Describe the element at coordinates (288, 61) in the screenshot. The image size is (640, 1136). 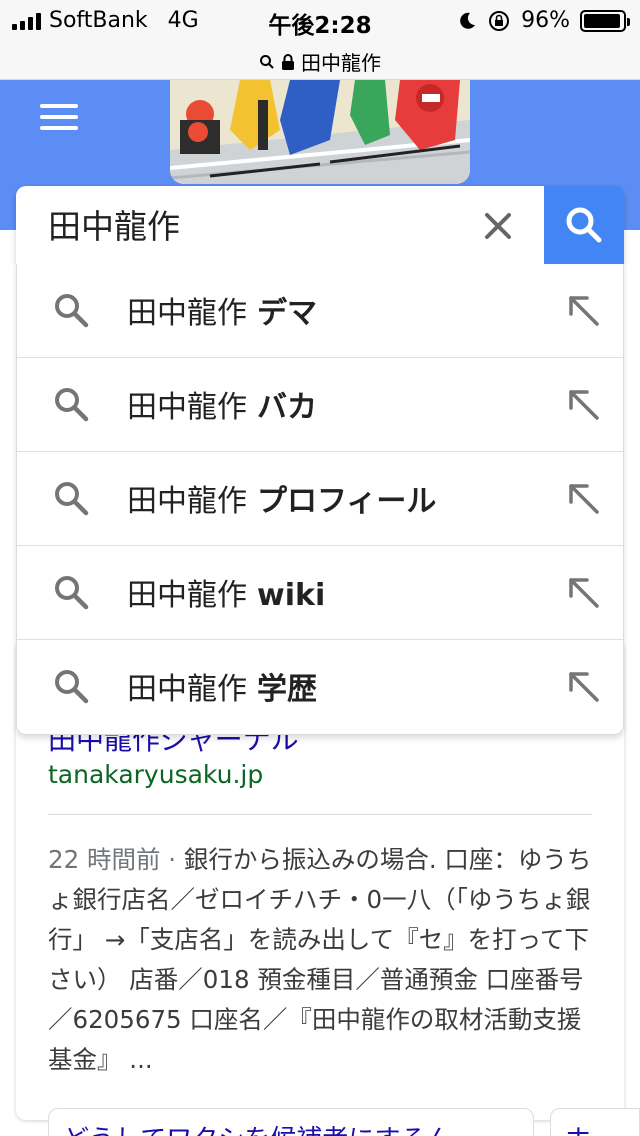
I see `lock-icon` at that location.